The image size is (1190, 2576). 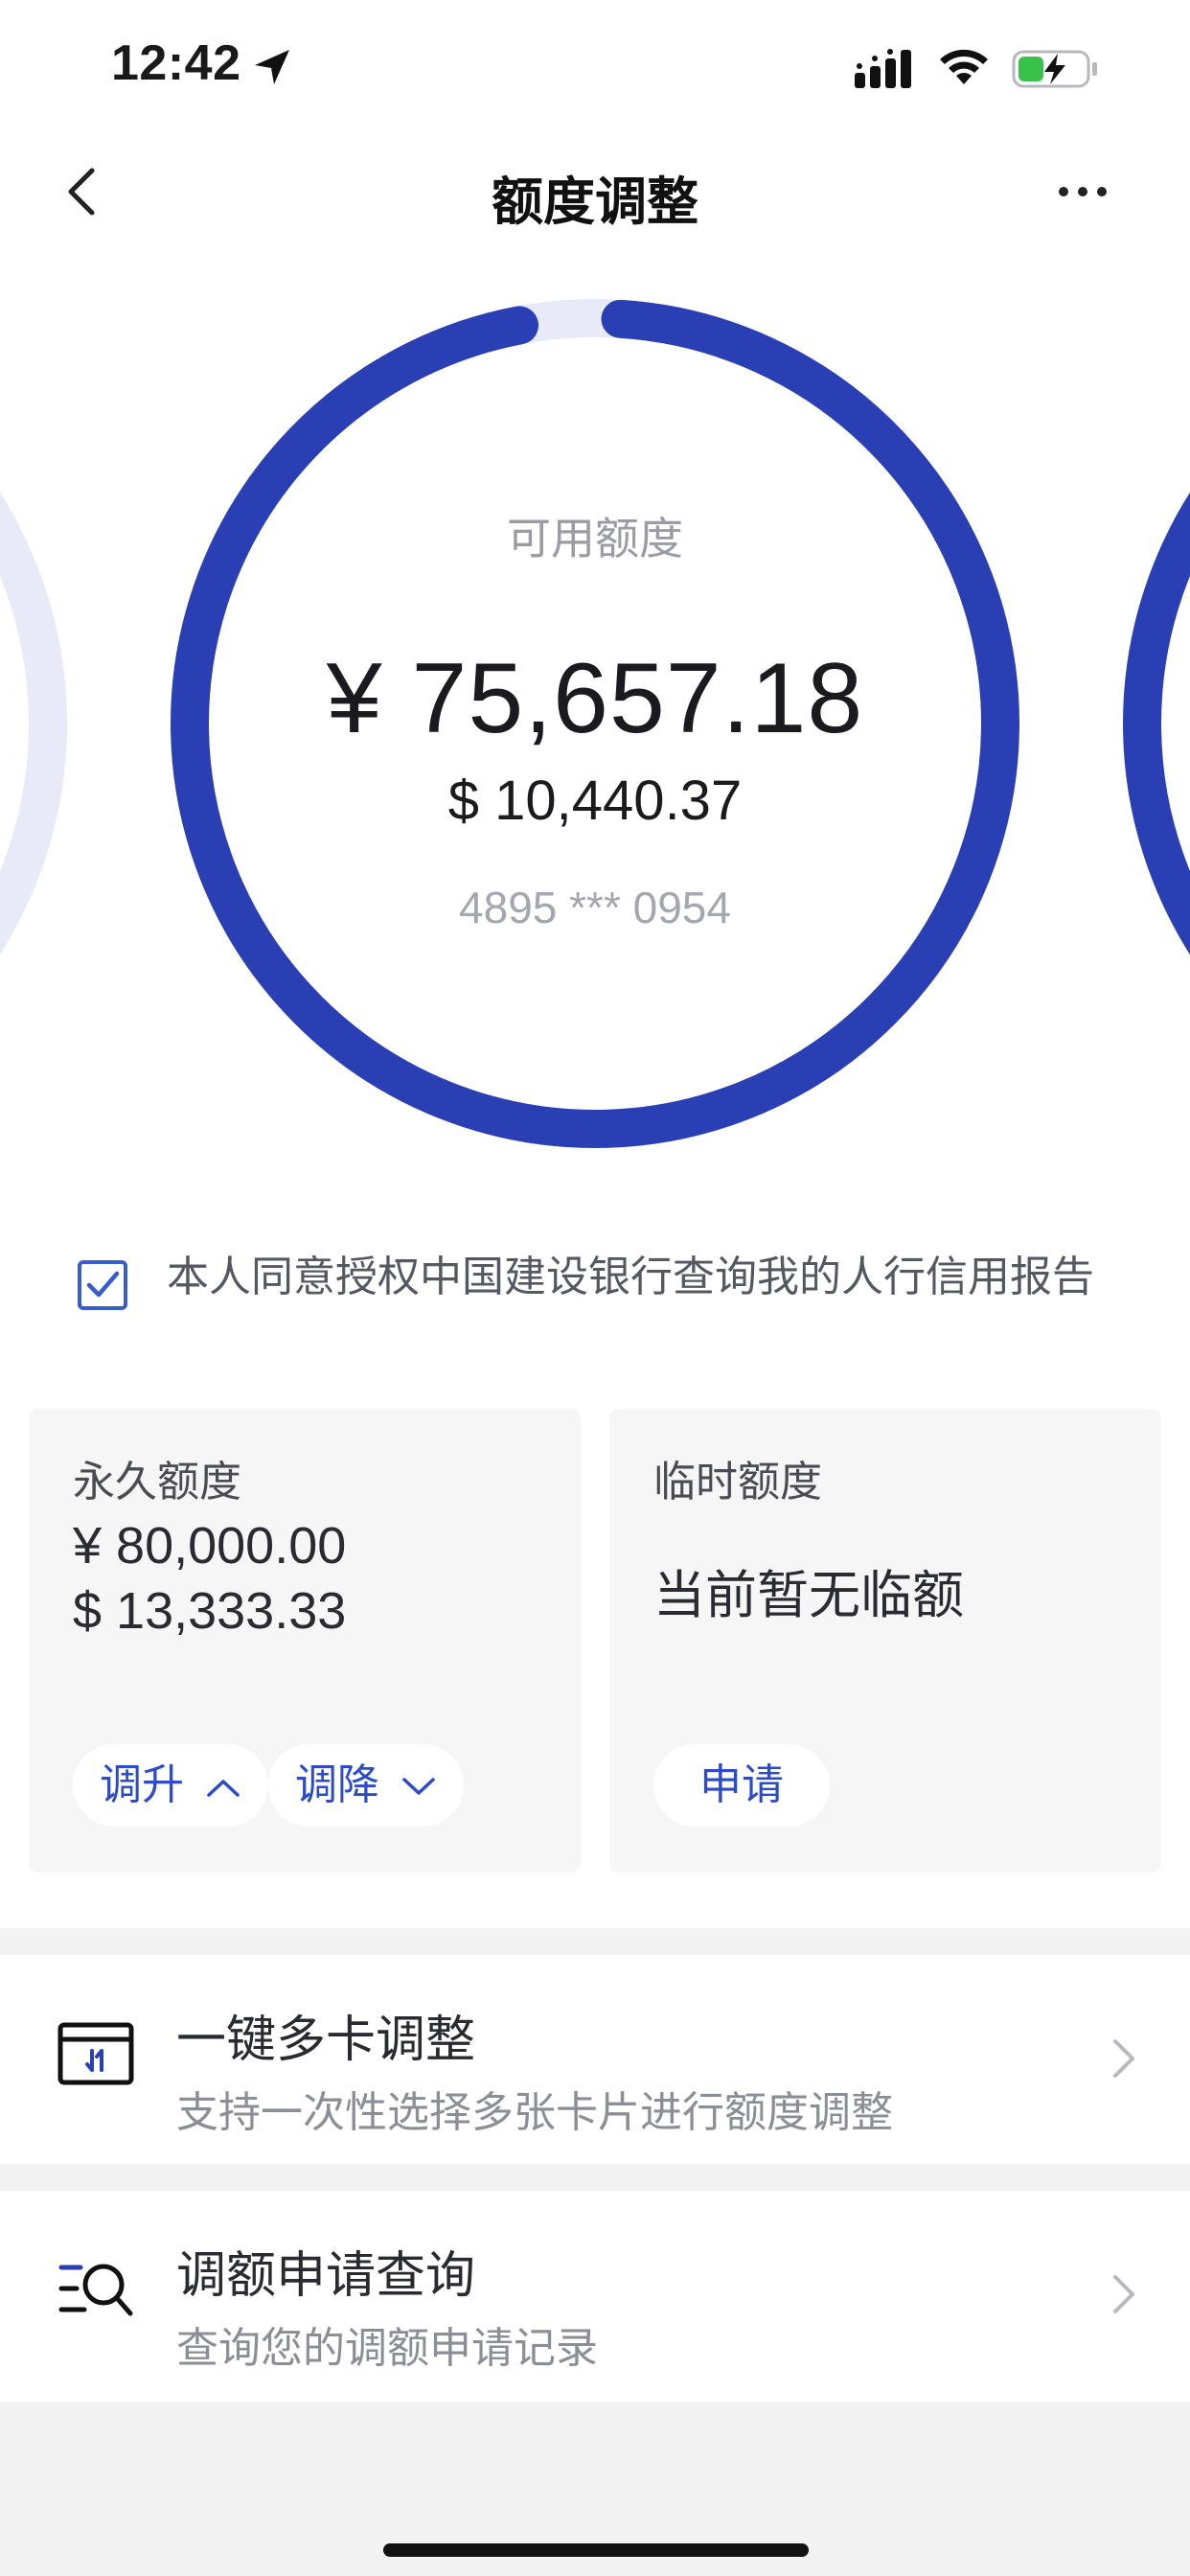 What do you see at coordinates (964, 66) in the screenshot?
I see `wifi-icon` at bounding box center [964, 66].